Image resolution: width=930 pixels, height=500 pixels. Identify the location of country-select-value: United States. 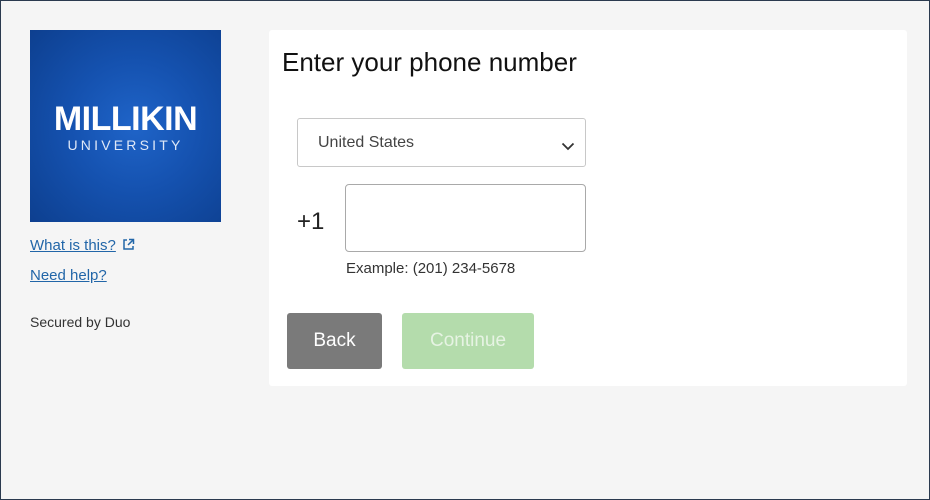
(366, 142).